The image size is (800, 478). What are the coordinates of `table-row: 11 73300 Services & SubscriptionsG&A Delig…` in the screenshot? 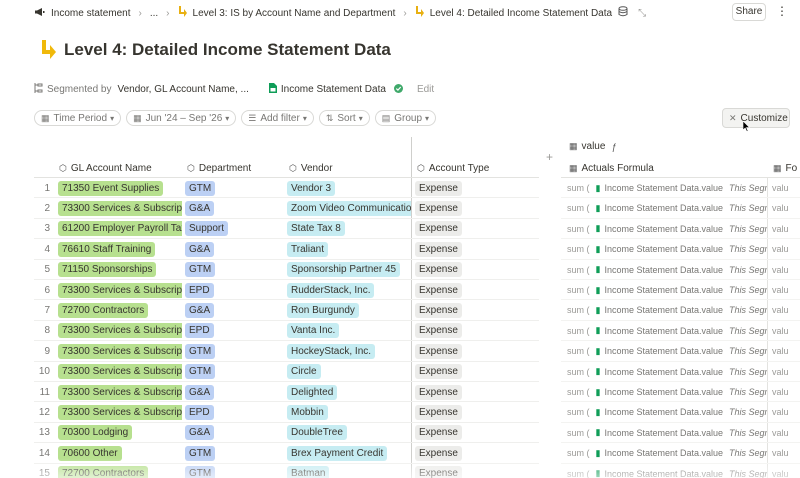 It's located at (400, 392).